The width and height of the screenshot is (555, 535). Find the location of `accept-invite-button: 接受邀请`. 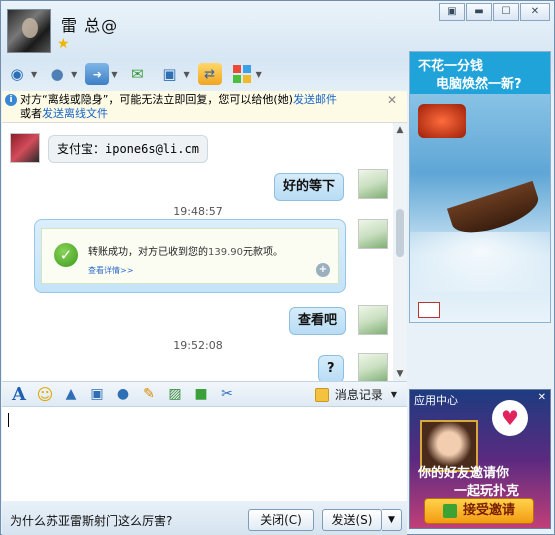

accept-invite-button: 接受邀请 is located at coordinates (479, 511).